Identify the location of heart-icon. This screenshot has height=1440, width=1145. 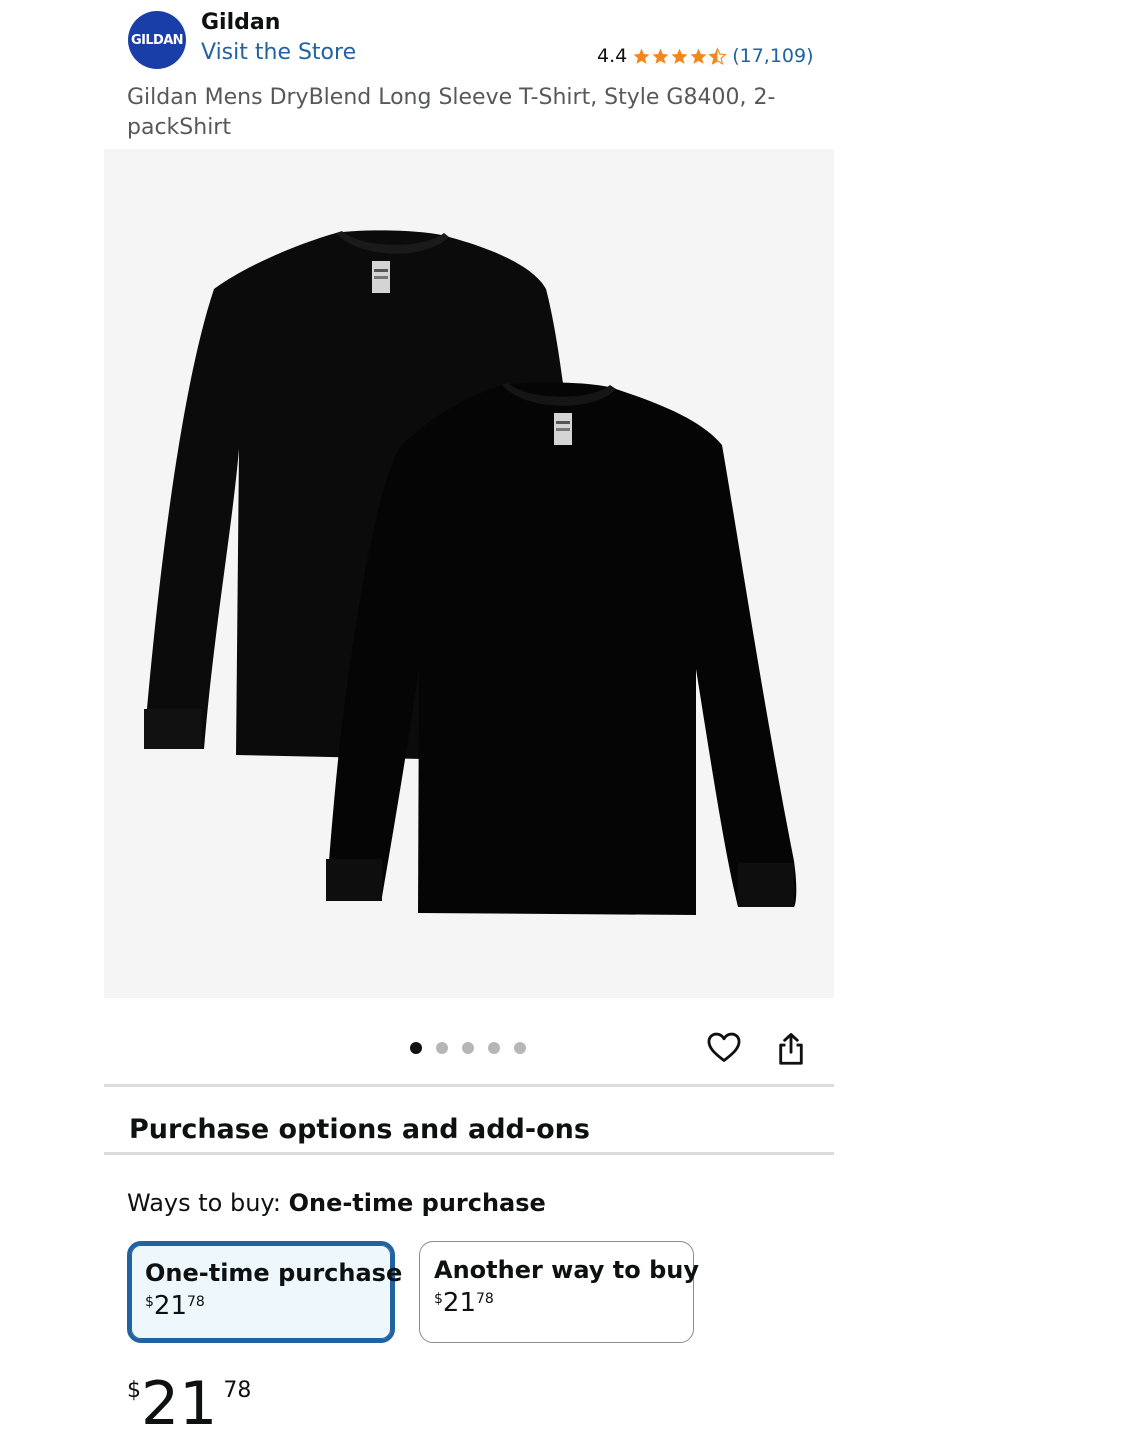
(724, 1047).